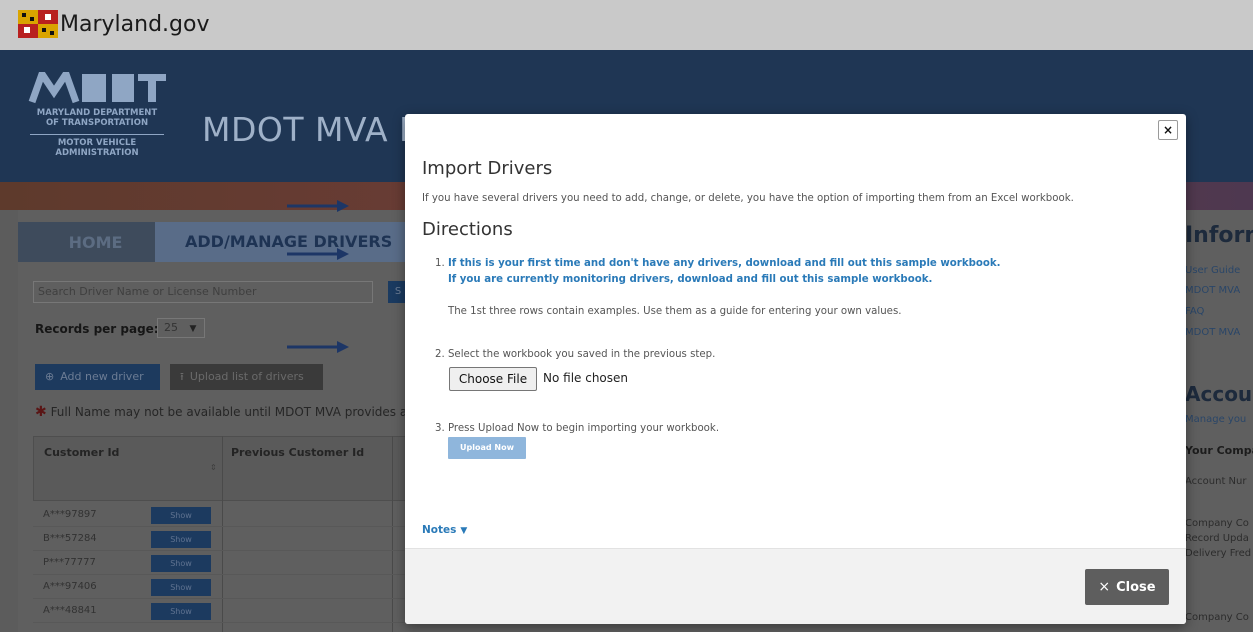  I want to click on mdot-mva-link: MDOT MVA, so click(1212, 290).